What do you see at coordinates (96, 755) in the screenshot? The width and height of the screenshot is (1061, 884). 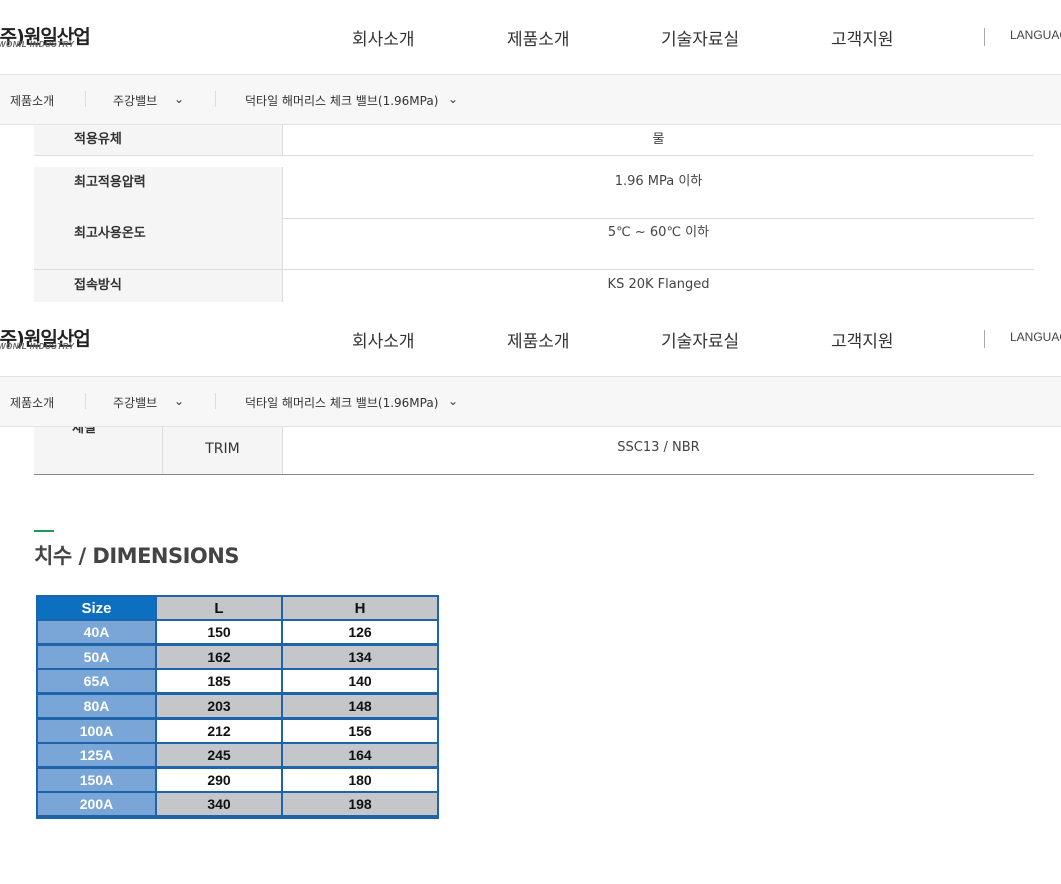 I see `size-cell: 125A` at bounding box center [96, 755].